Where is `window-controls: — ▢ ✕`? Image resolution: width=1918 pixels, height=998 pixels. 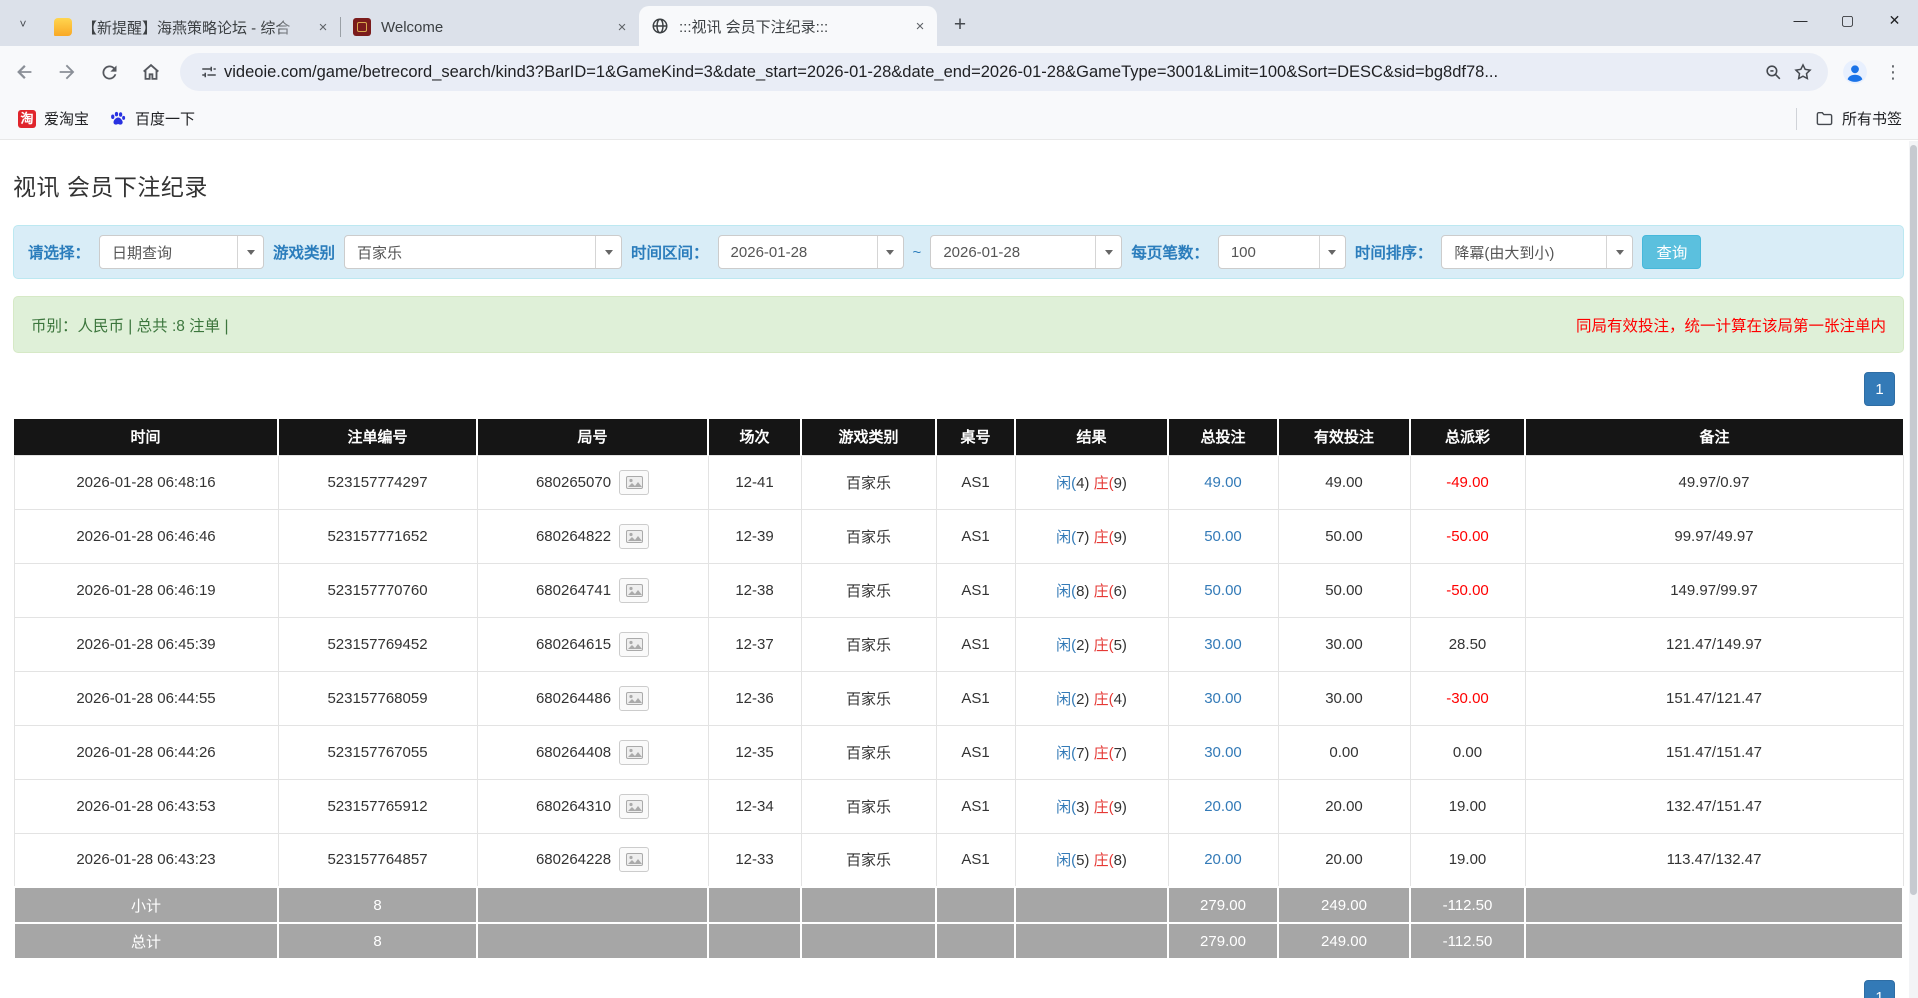 window-controls: — ▢ ✕ is located at coordinates (1847, 20).